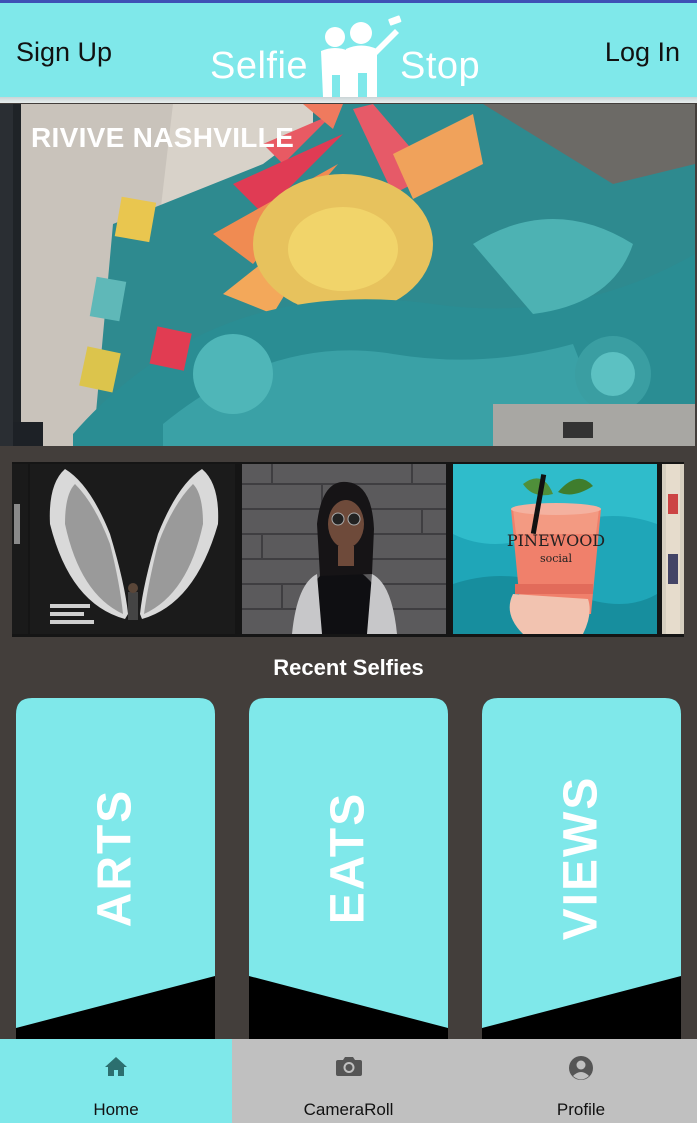 The width and height of the screenshot is (697, 1123). What do you see at coordinates (581, 1068) in the screenshot?
I see `profile-icon` at bounding box center [581, 1068].